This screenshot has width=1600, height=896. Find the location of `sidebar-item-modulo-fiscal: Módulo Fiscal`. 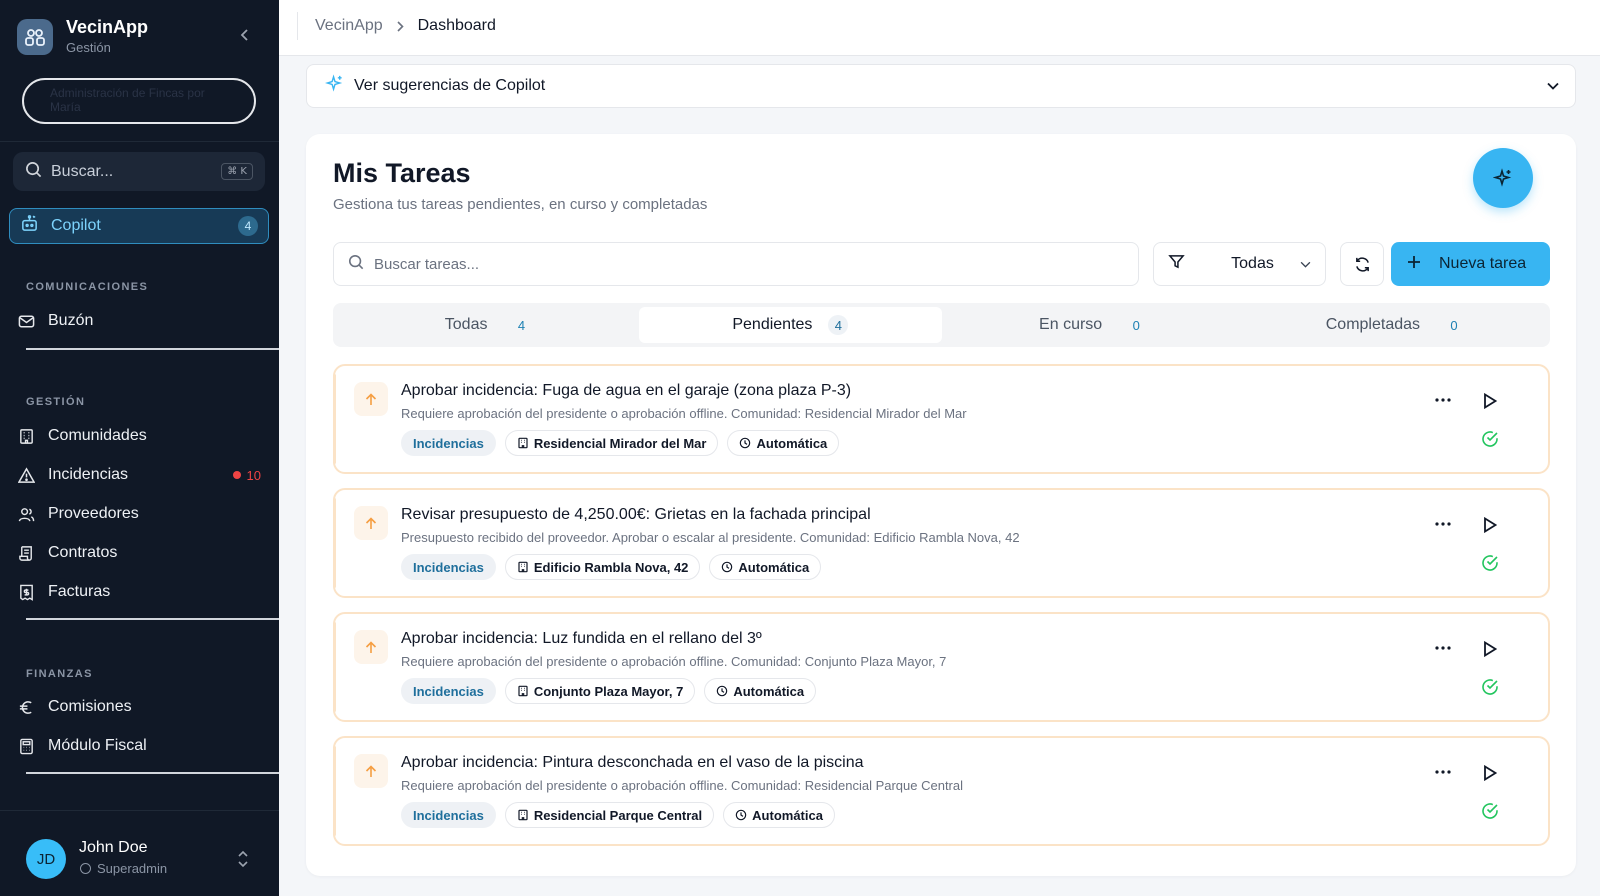

sidebar-item-modulo-fiscal: Módulo Fiscal is located at coordinates (141, 746).